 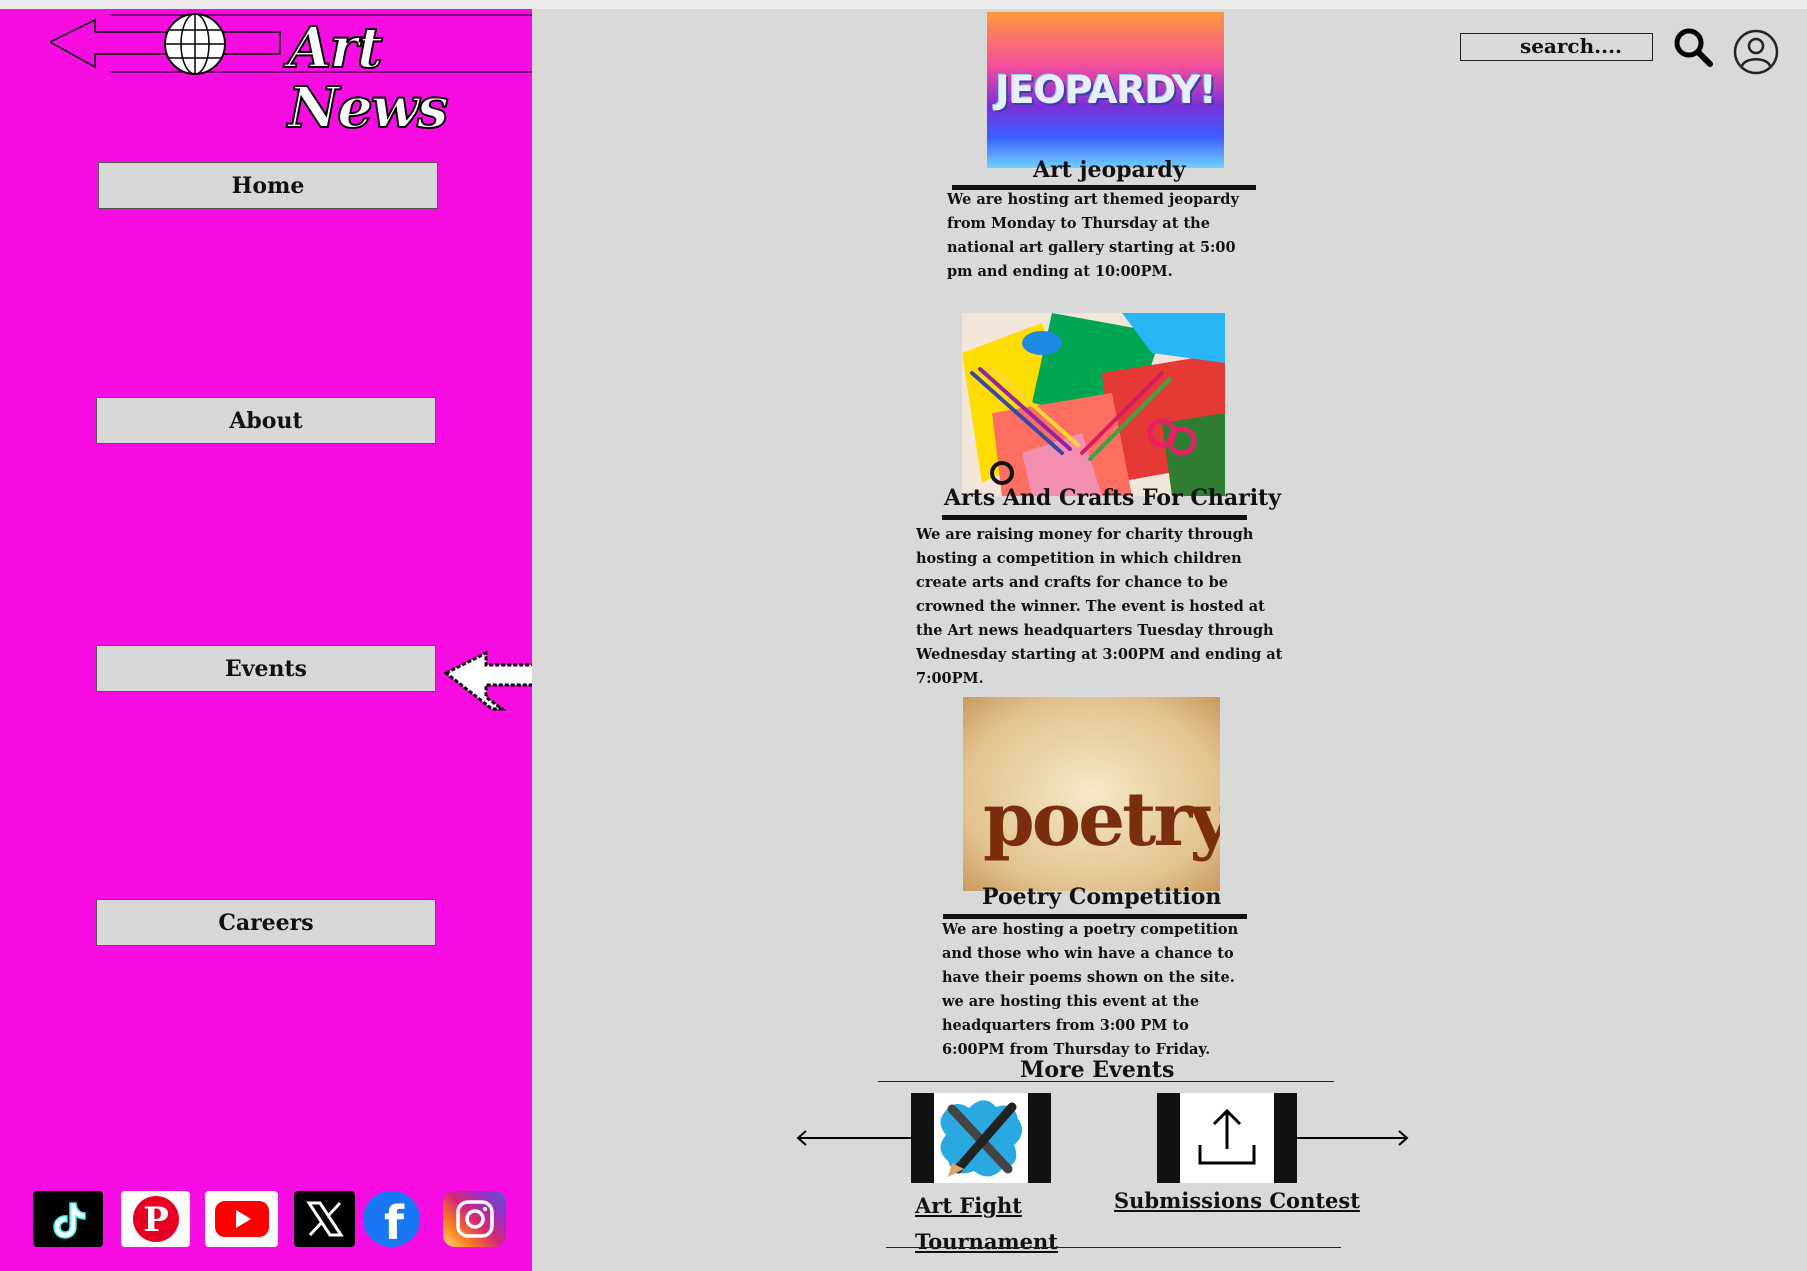 I want to click on bottom-rule, so click(x=1113, y=1247).